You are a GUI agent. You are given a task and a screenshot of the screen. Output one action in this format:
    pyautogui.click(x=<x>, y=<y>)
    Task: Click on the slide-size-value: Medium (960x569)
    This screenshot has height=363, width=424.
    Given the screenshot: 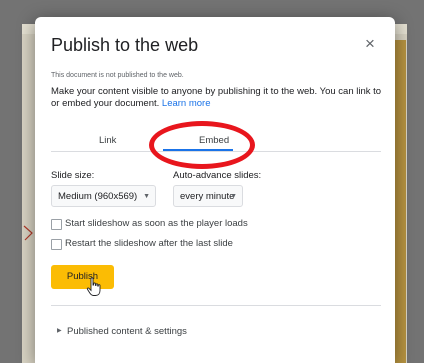 What is the action you would take?
    pyautogui.click(x=98, y=196)
    